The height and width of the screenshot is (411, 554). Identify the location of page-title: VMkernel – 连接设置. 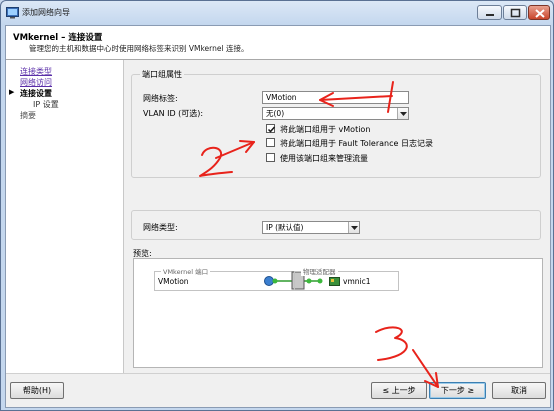
(58, 38).